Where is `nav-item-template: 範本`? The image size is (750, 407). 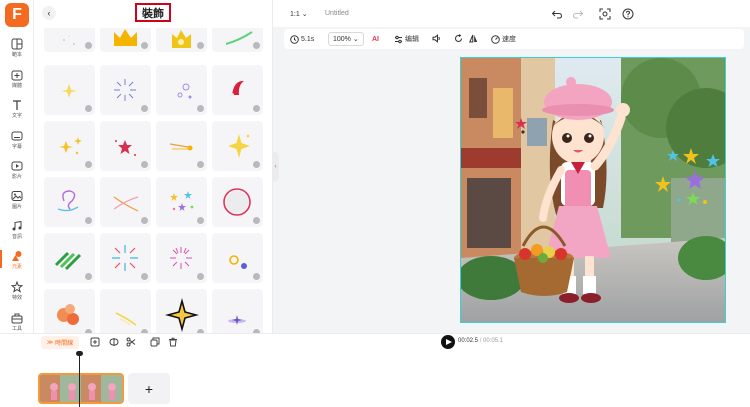 nav-item-template: 範本 is located at coordinates (17, 53).